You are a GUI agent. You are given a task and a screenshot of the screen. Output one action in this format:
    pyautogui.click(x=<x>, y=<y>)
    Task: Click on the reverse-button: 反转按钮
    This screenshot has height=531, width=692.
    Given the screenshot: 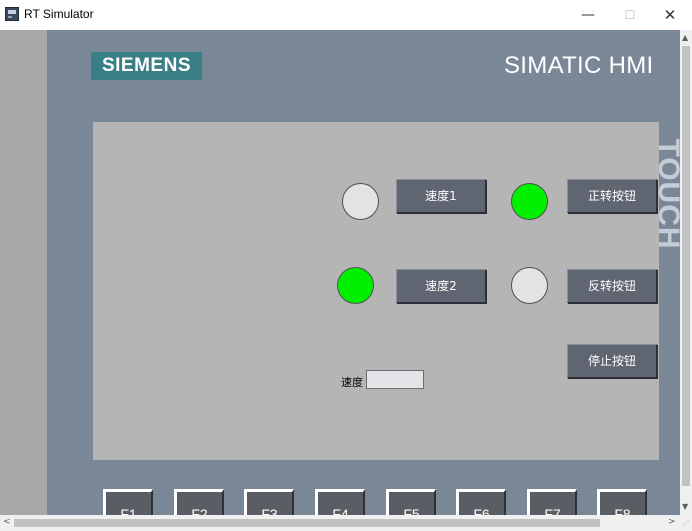 What is the action you would take?
    pyautogui.click(x=612, y=286)
    